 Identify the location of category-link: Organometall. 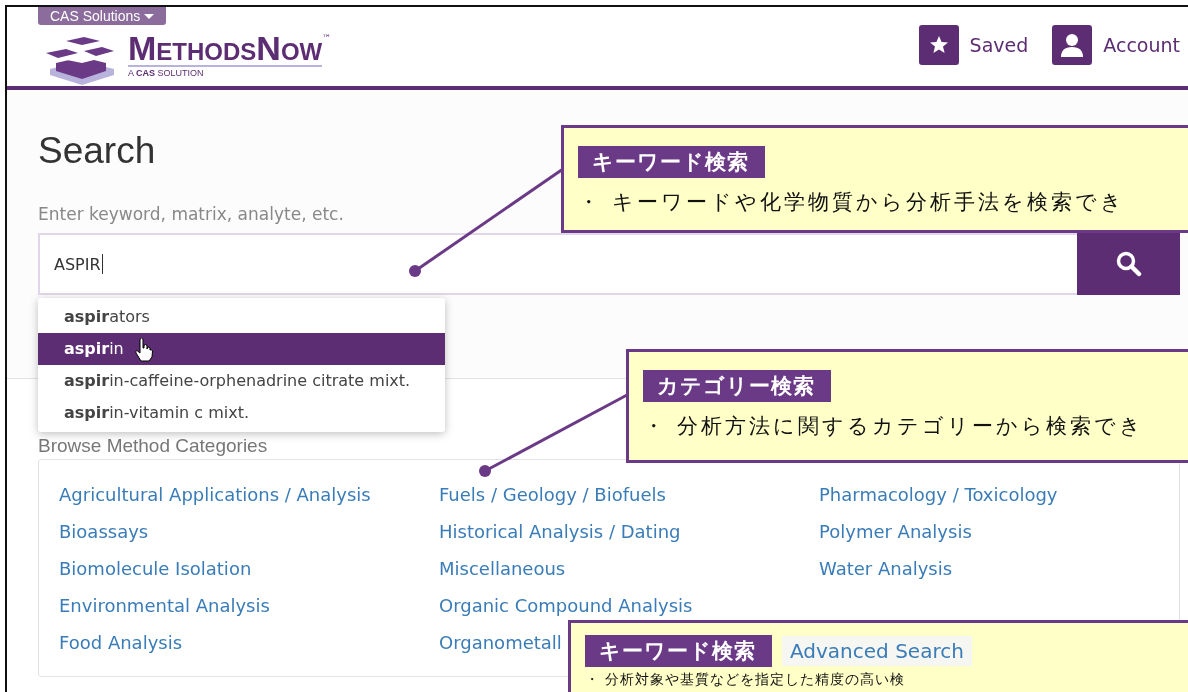
(500, 642).